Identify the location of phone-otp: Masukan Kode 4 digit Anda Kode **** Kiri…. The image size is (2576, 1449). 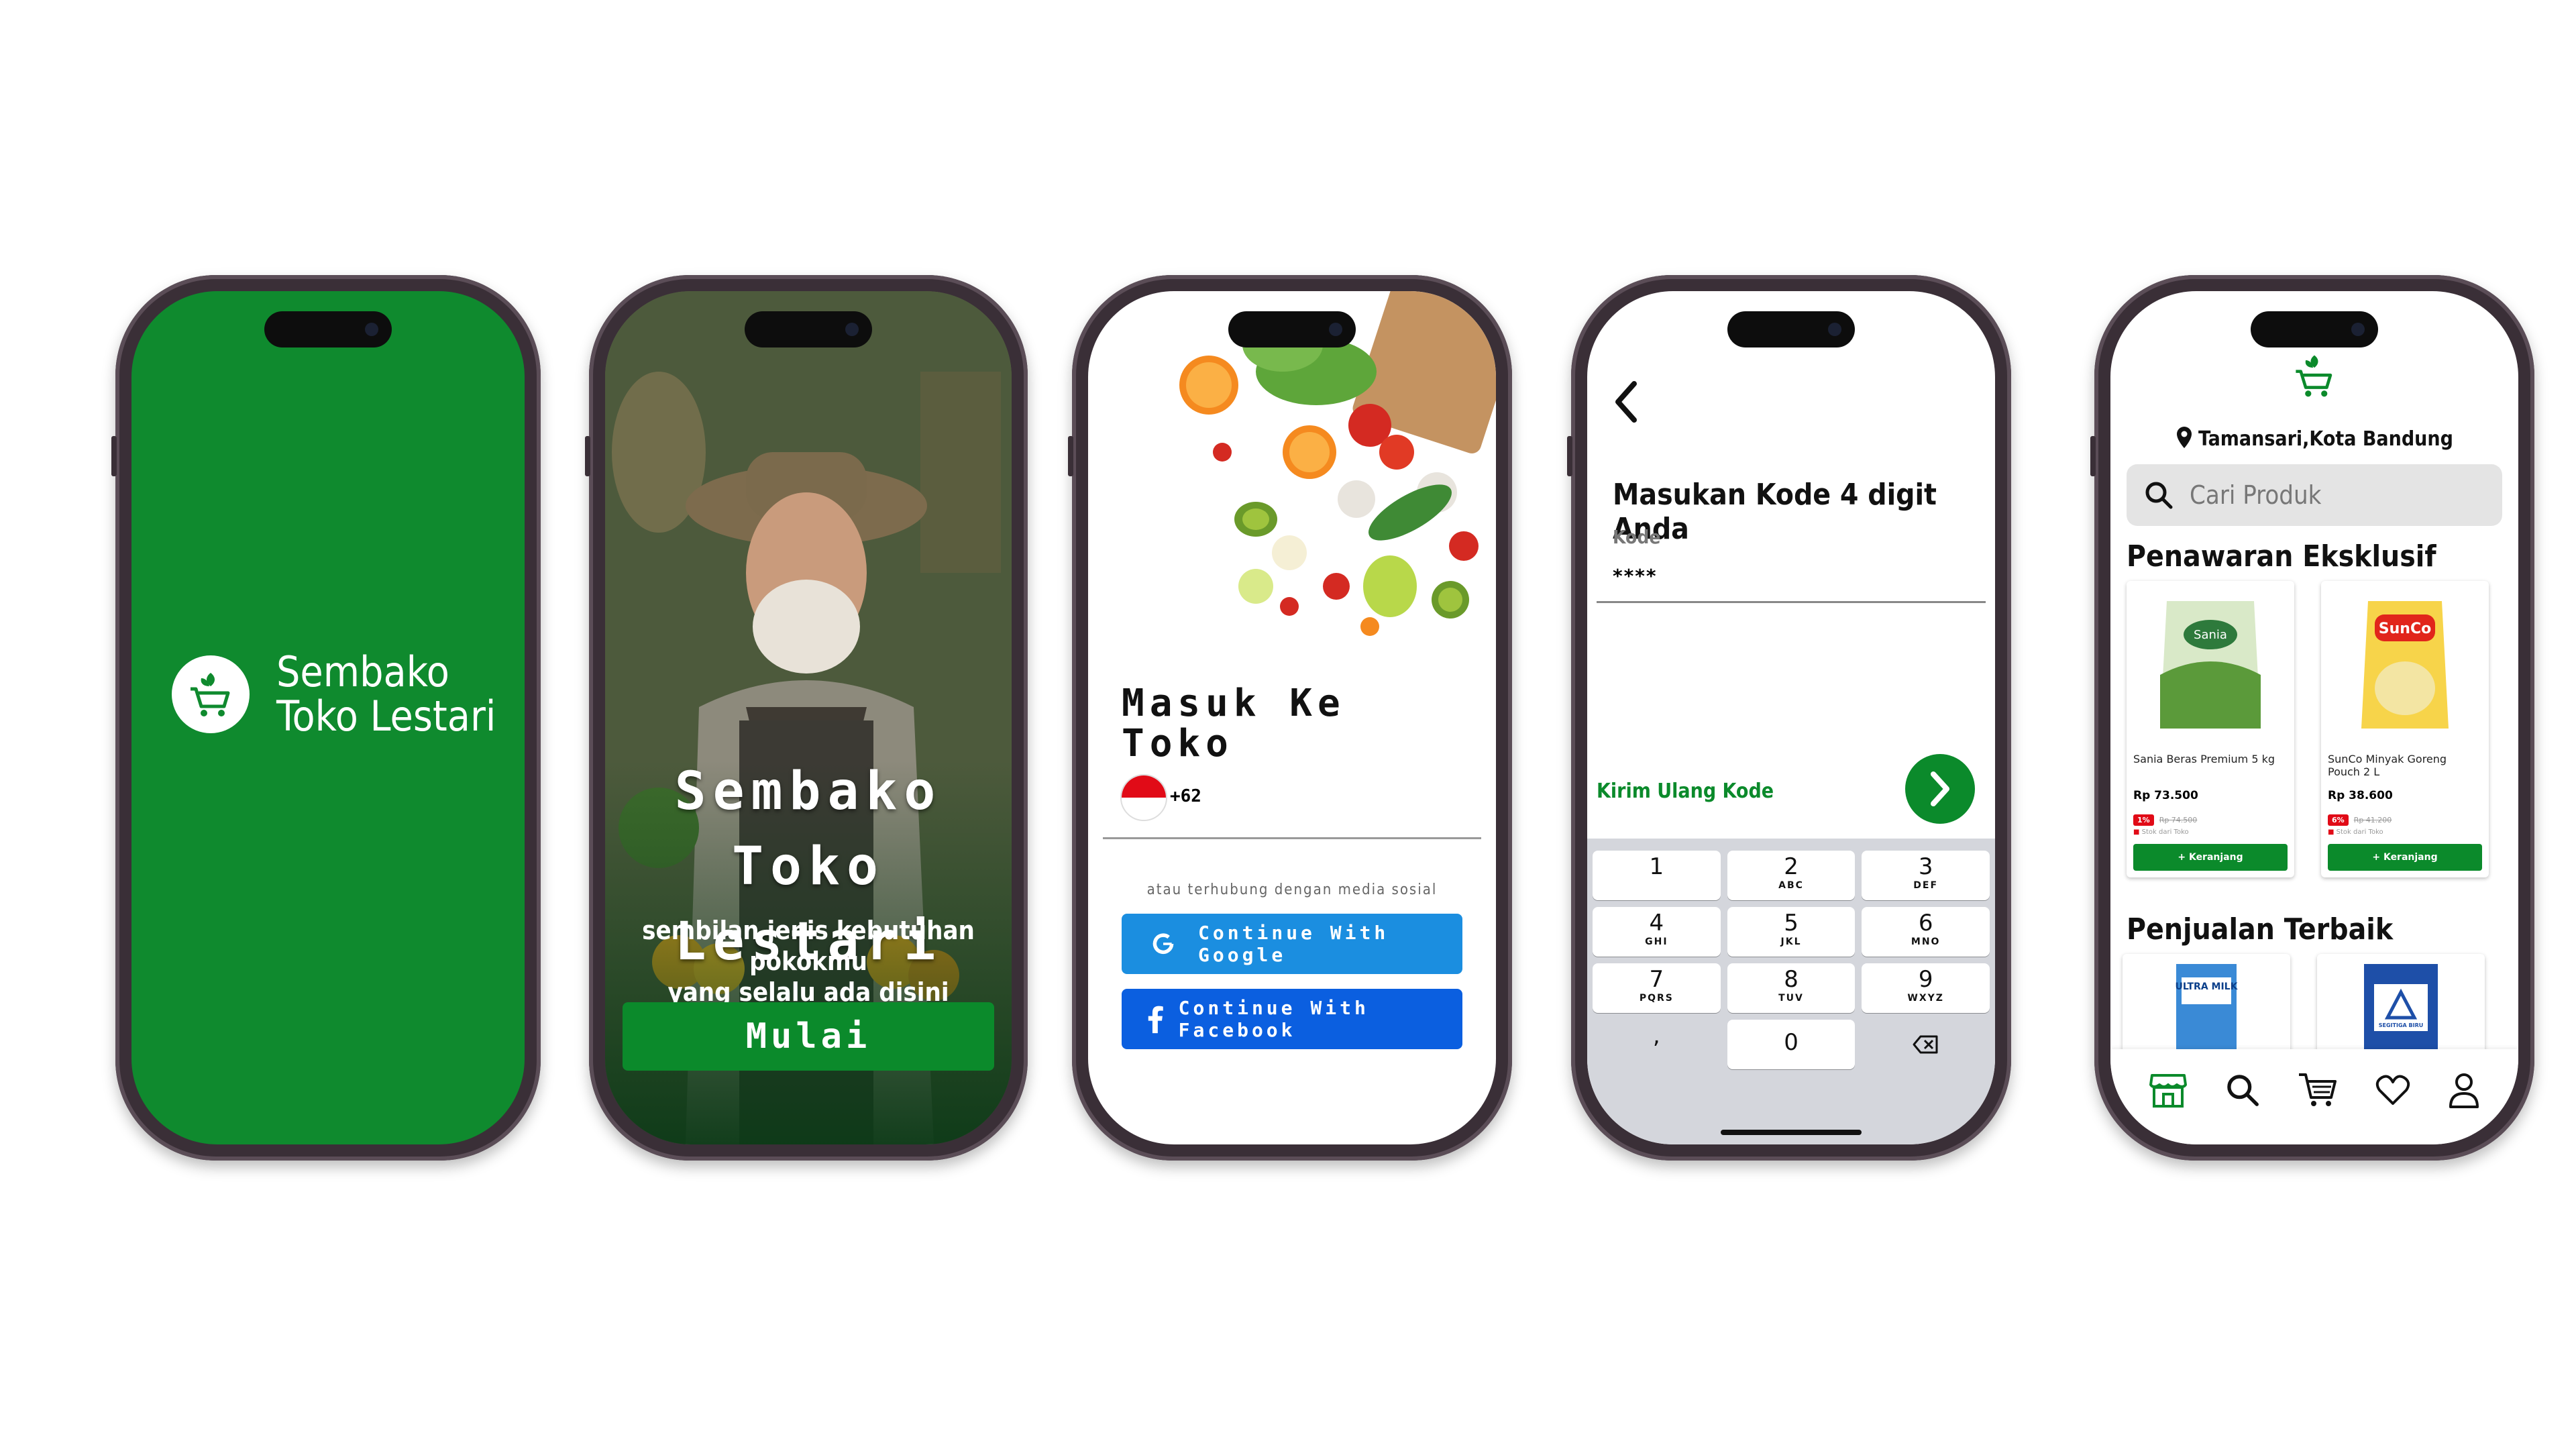
(1789, 718).